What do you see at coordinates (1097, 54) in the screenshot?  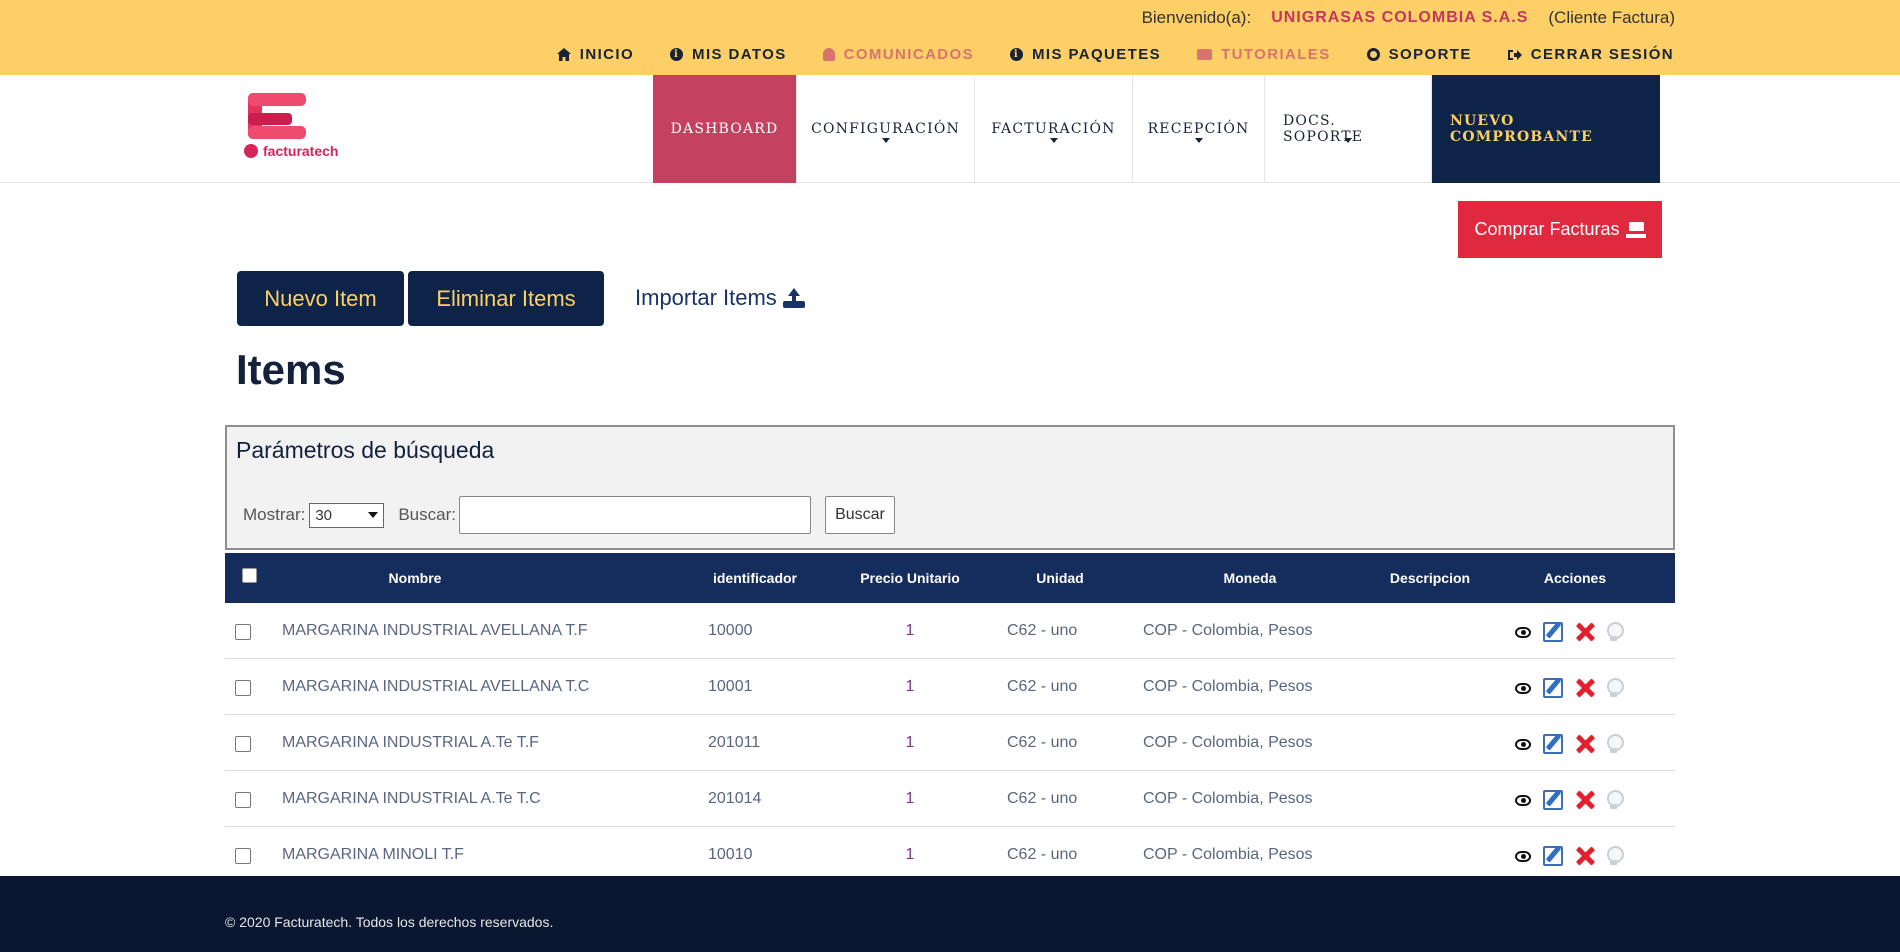 I see `top-nav-label: MIS PAQUETES` at bounding box center [1097, 54].